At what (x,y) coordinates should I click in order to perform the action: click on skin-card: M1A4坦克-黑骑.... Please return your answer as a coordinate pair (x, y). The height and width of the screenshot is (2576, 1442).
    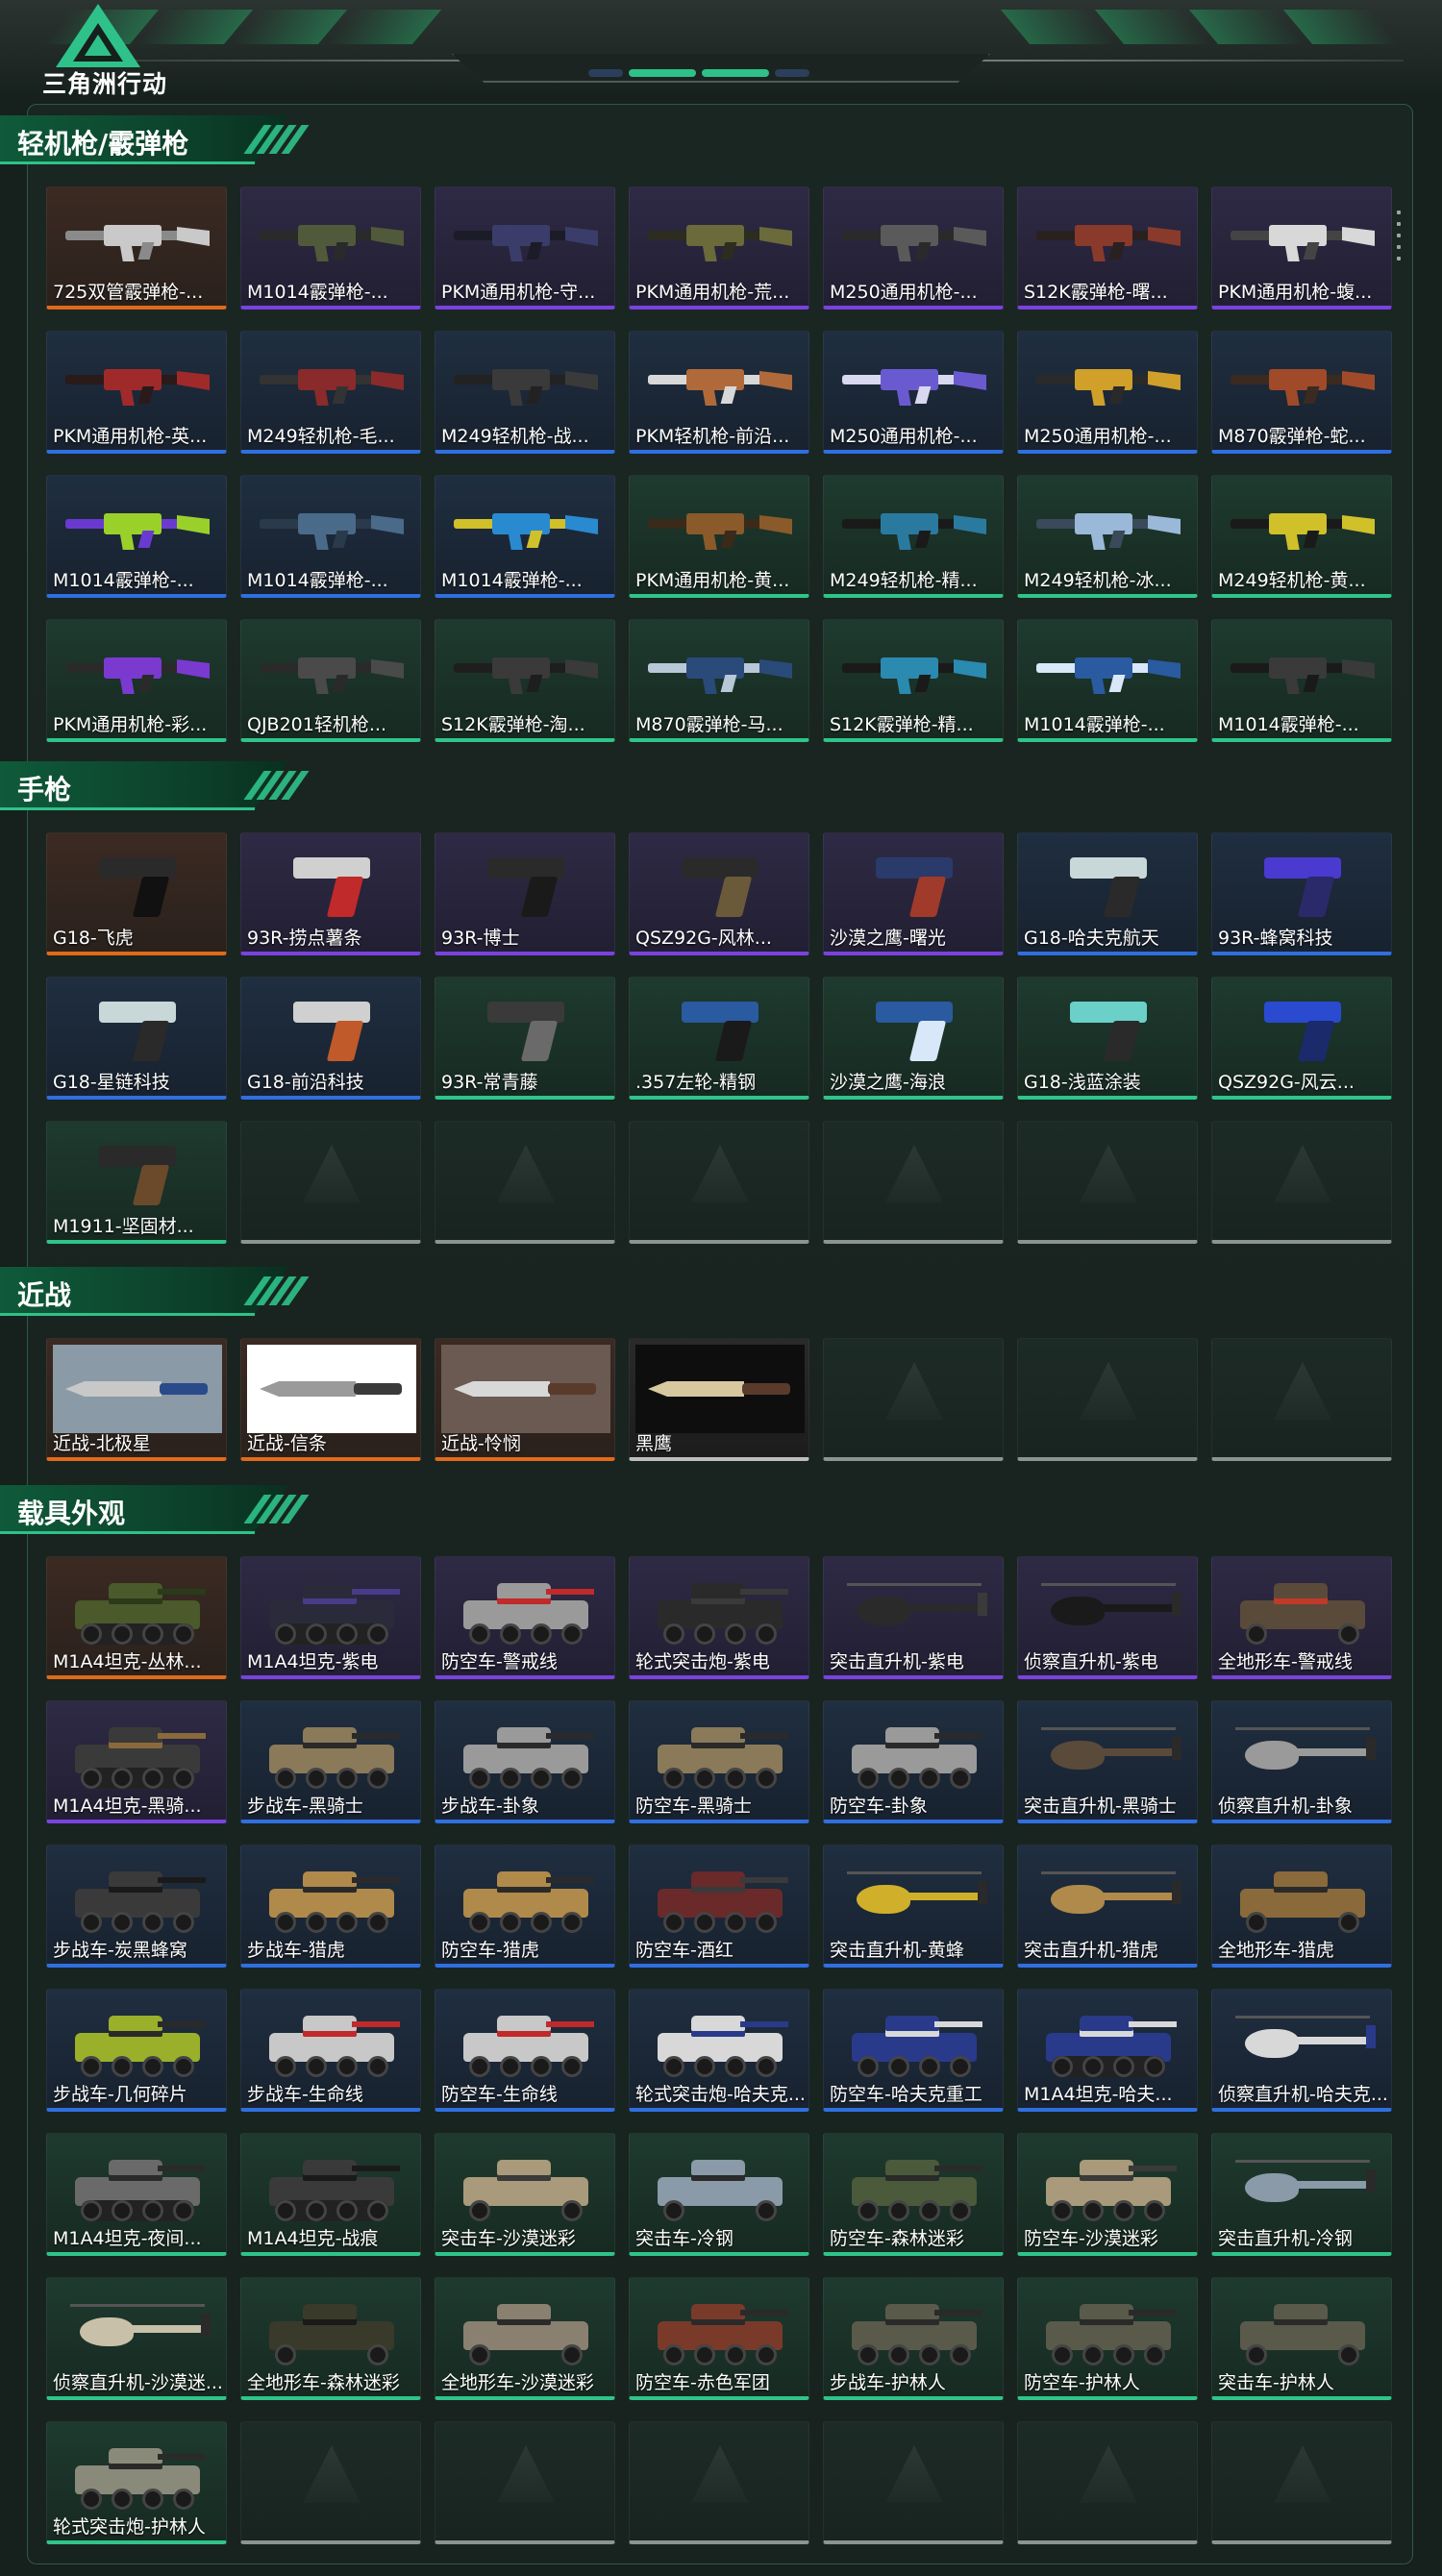
    Looking at the image, I should click on (136, 1762).